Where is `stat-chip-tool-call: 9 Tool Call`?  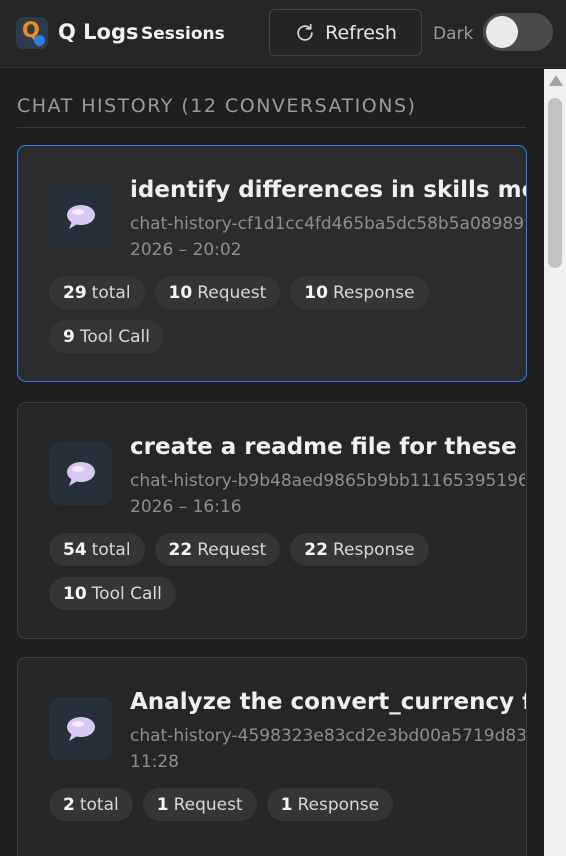 stat-chip-tool-call: 9 Tool Call is located at coordinates (107, 336).